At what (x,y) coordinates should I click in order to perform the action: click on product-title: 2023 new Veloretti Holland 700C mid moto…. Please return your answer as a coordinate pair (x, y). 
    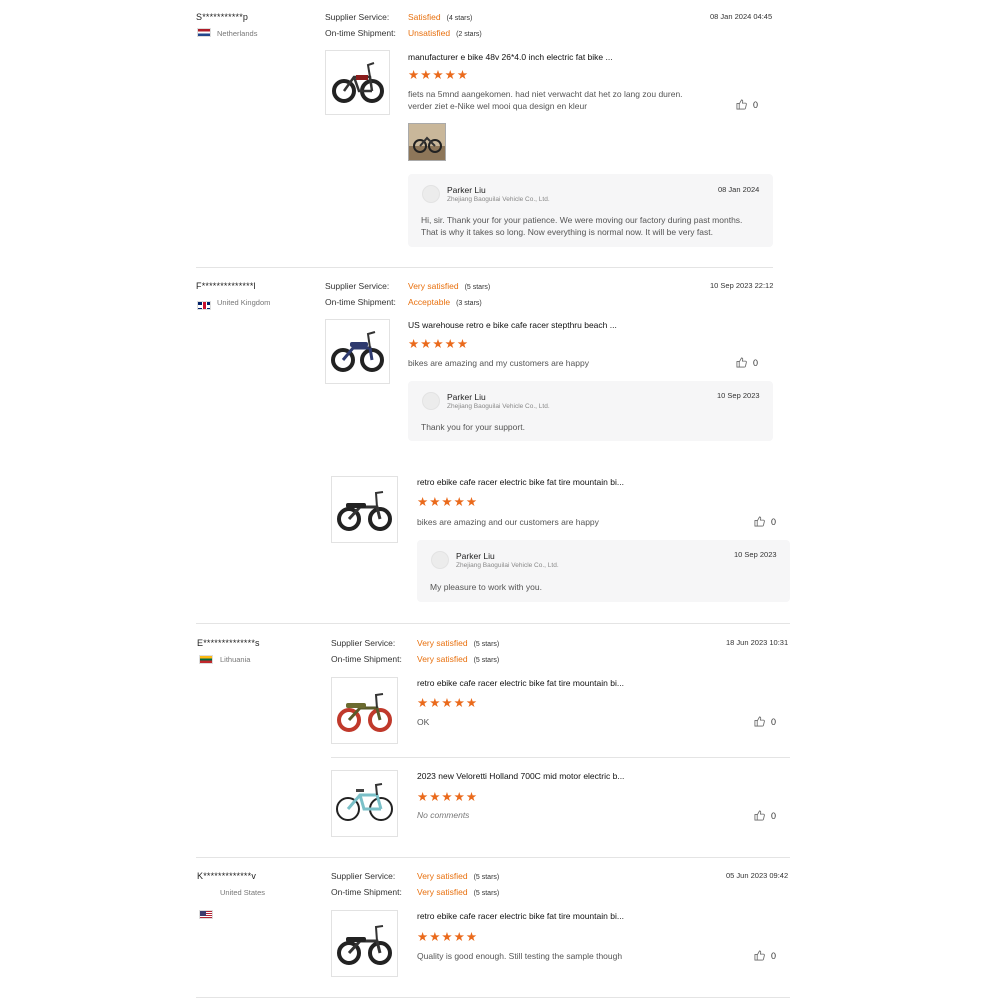
    Looking at the image, I should click on (520, 776).